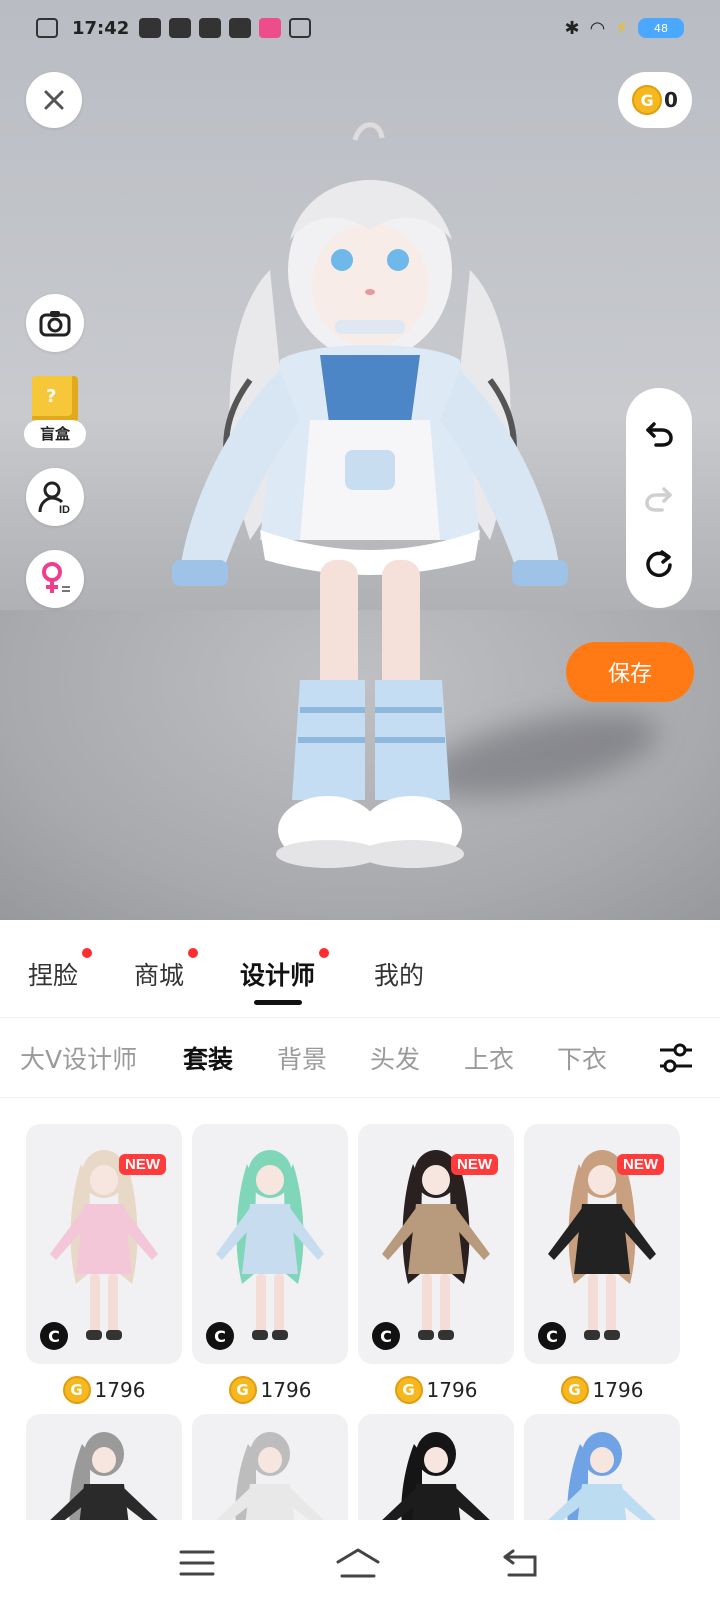 This screenshot has height=1606, width=720. Describe the element at coordinates (180, 28) in the screenshot. I see `video-icon` at that location.